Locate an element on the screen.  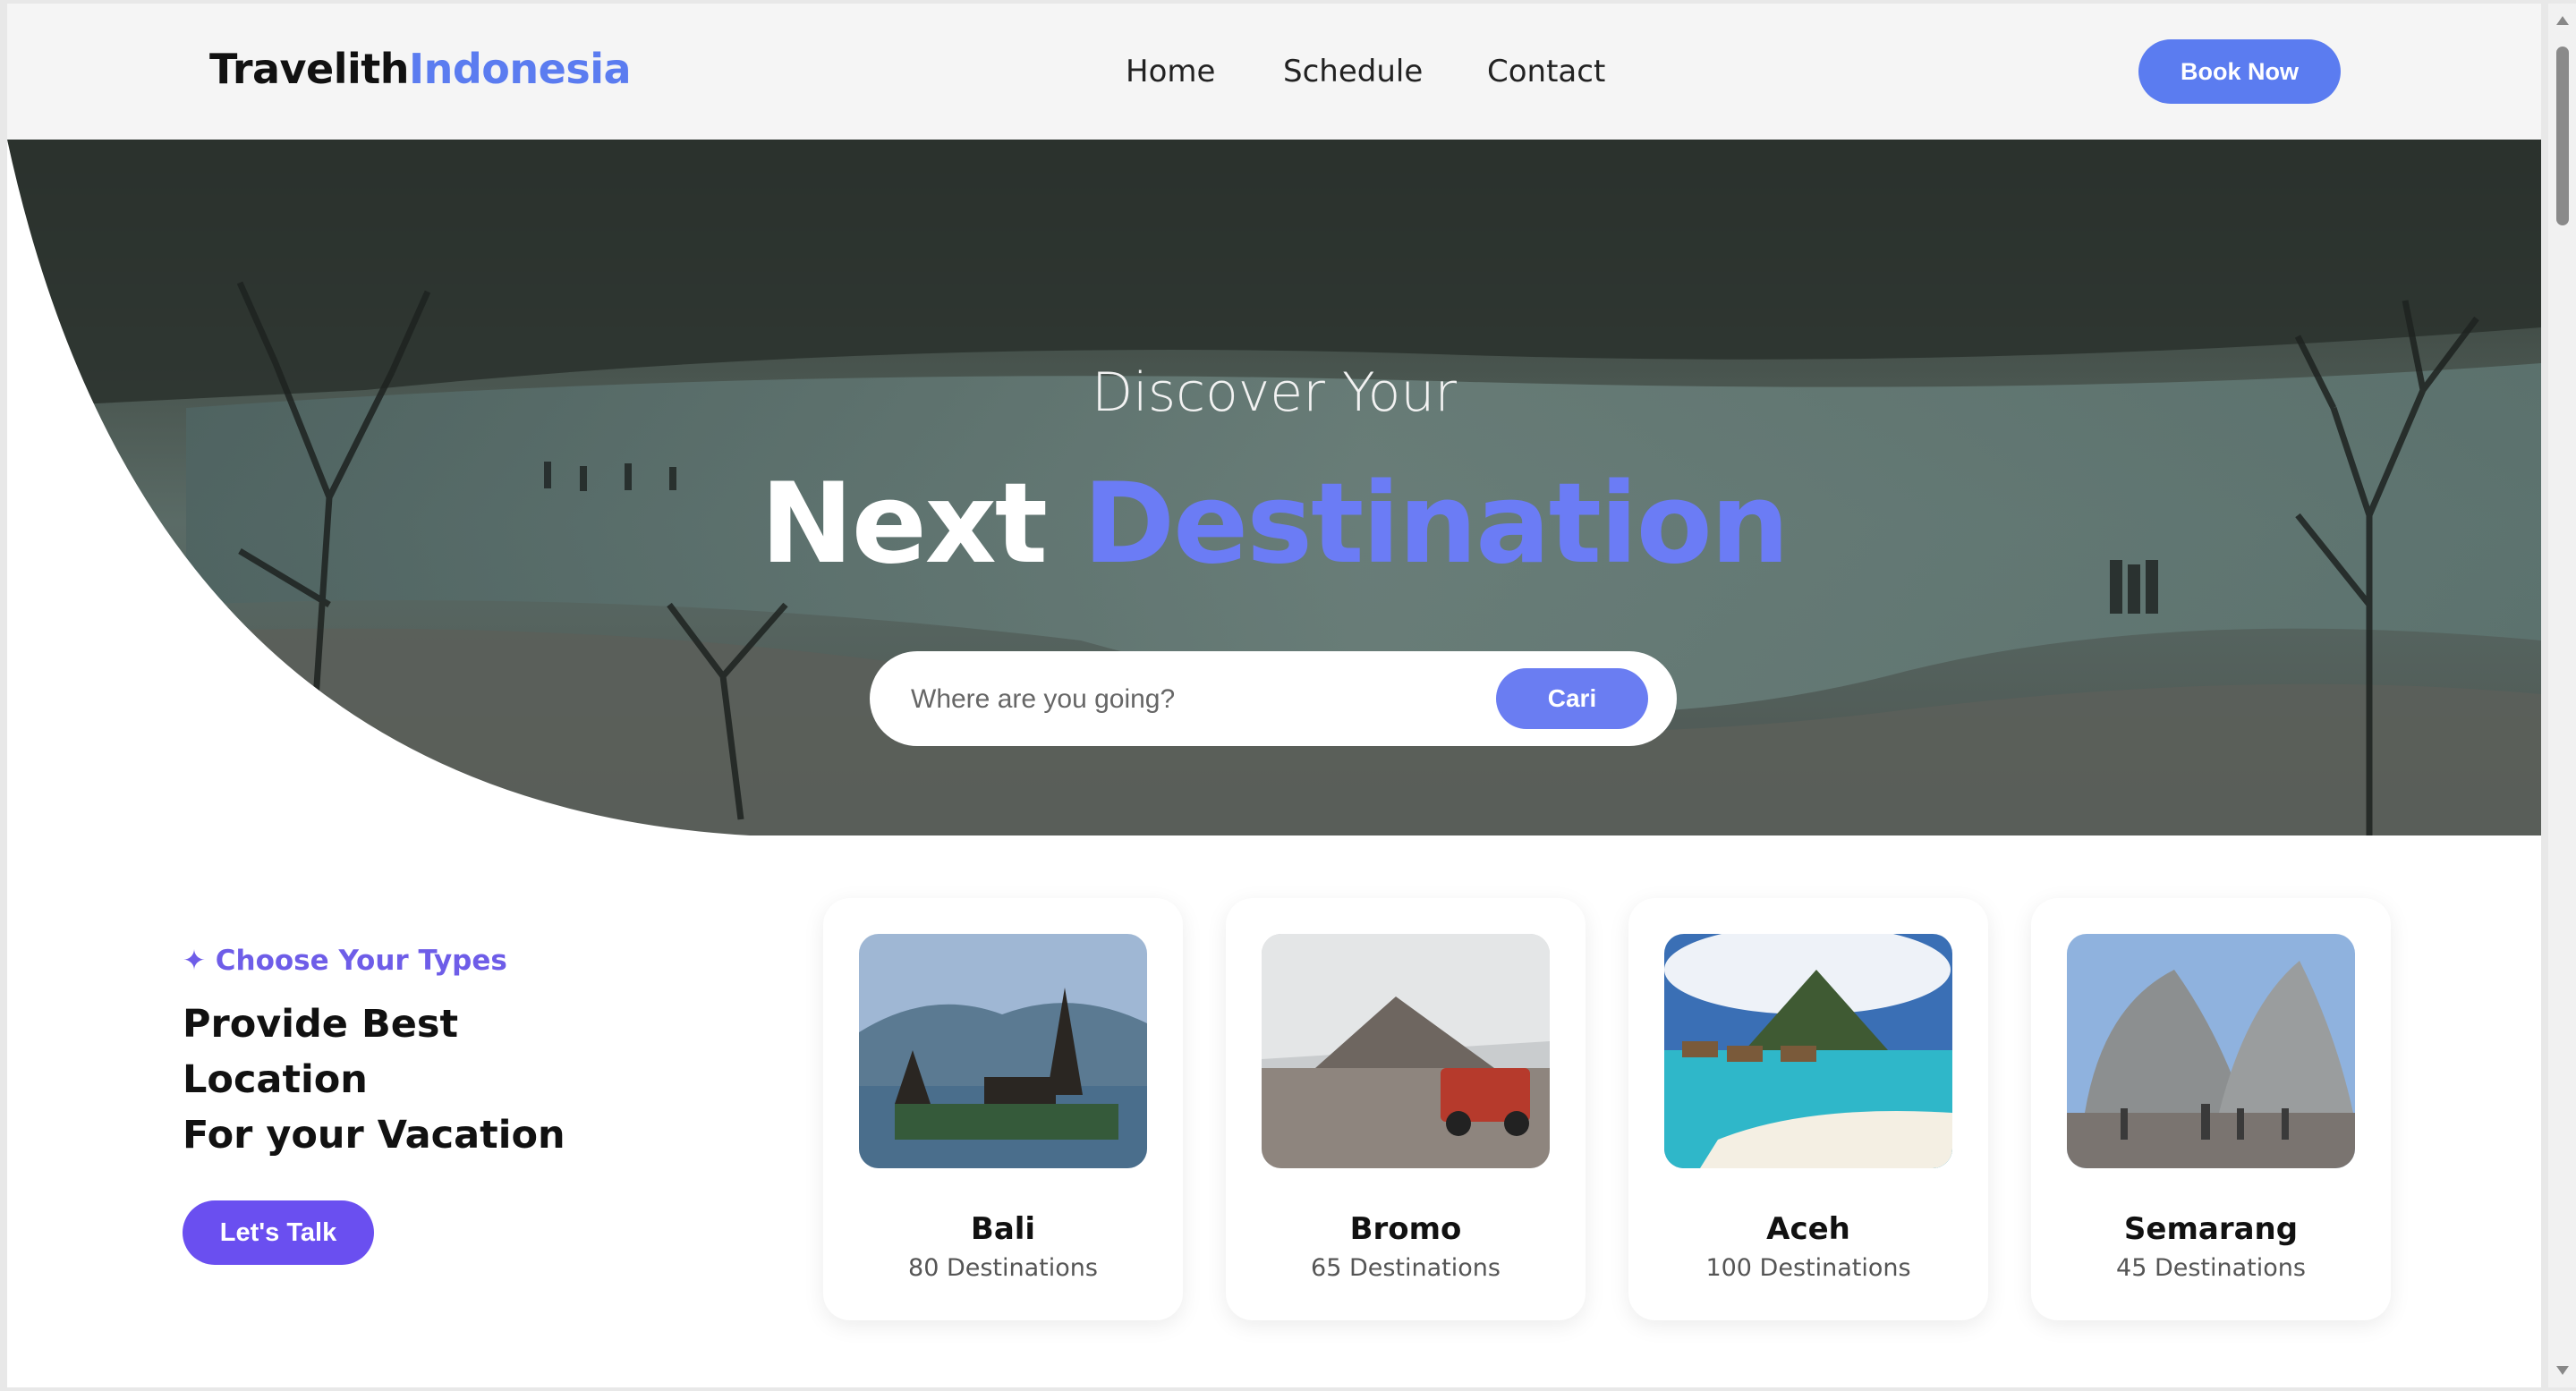
destination-card-bromo: Bromo 65 Destinations is located at coordinates (1406, 1109).